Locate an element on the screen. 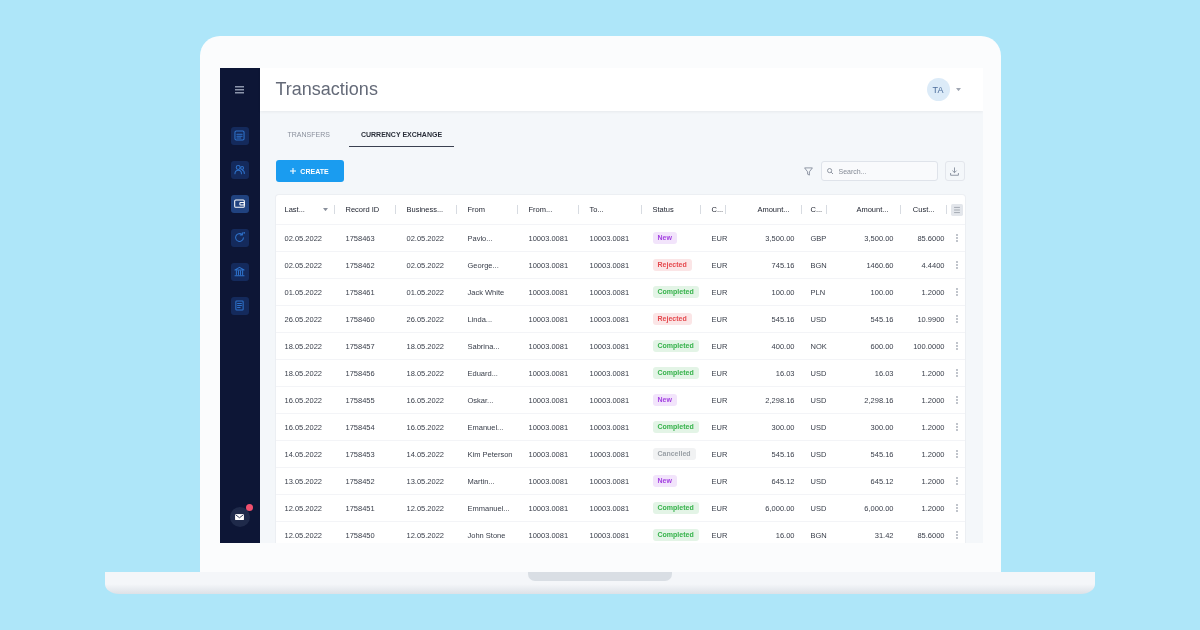 This screenshot has width=1200, height=630. columns-icon is located at coordinates (956, 209).